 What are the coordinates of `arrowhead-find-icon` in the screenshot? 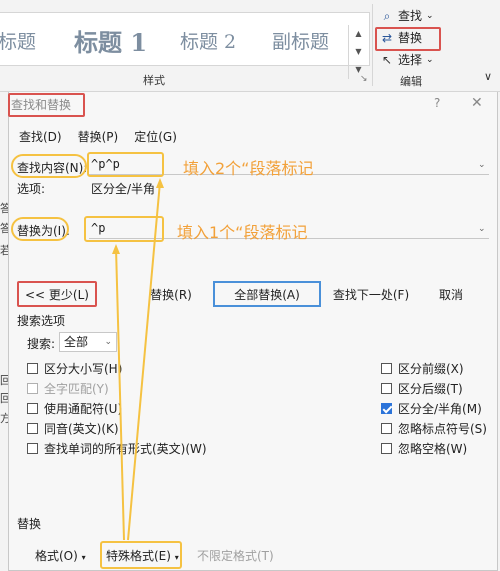 It's located at (160, 183).